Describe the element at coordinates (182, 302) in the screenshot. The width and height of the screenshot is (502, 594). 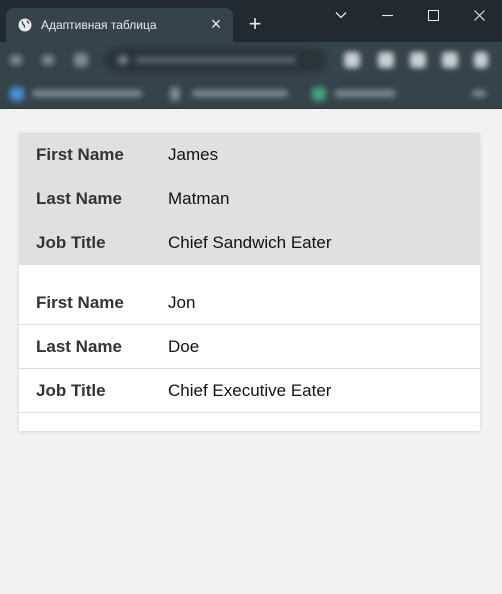
I see `row-value: Jon` at that location.